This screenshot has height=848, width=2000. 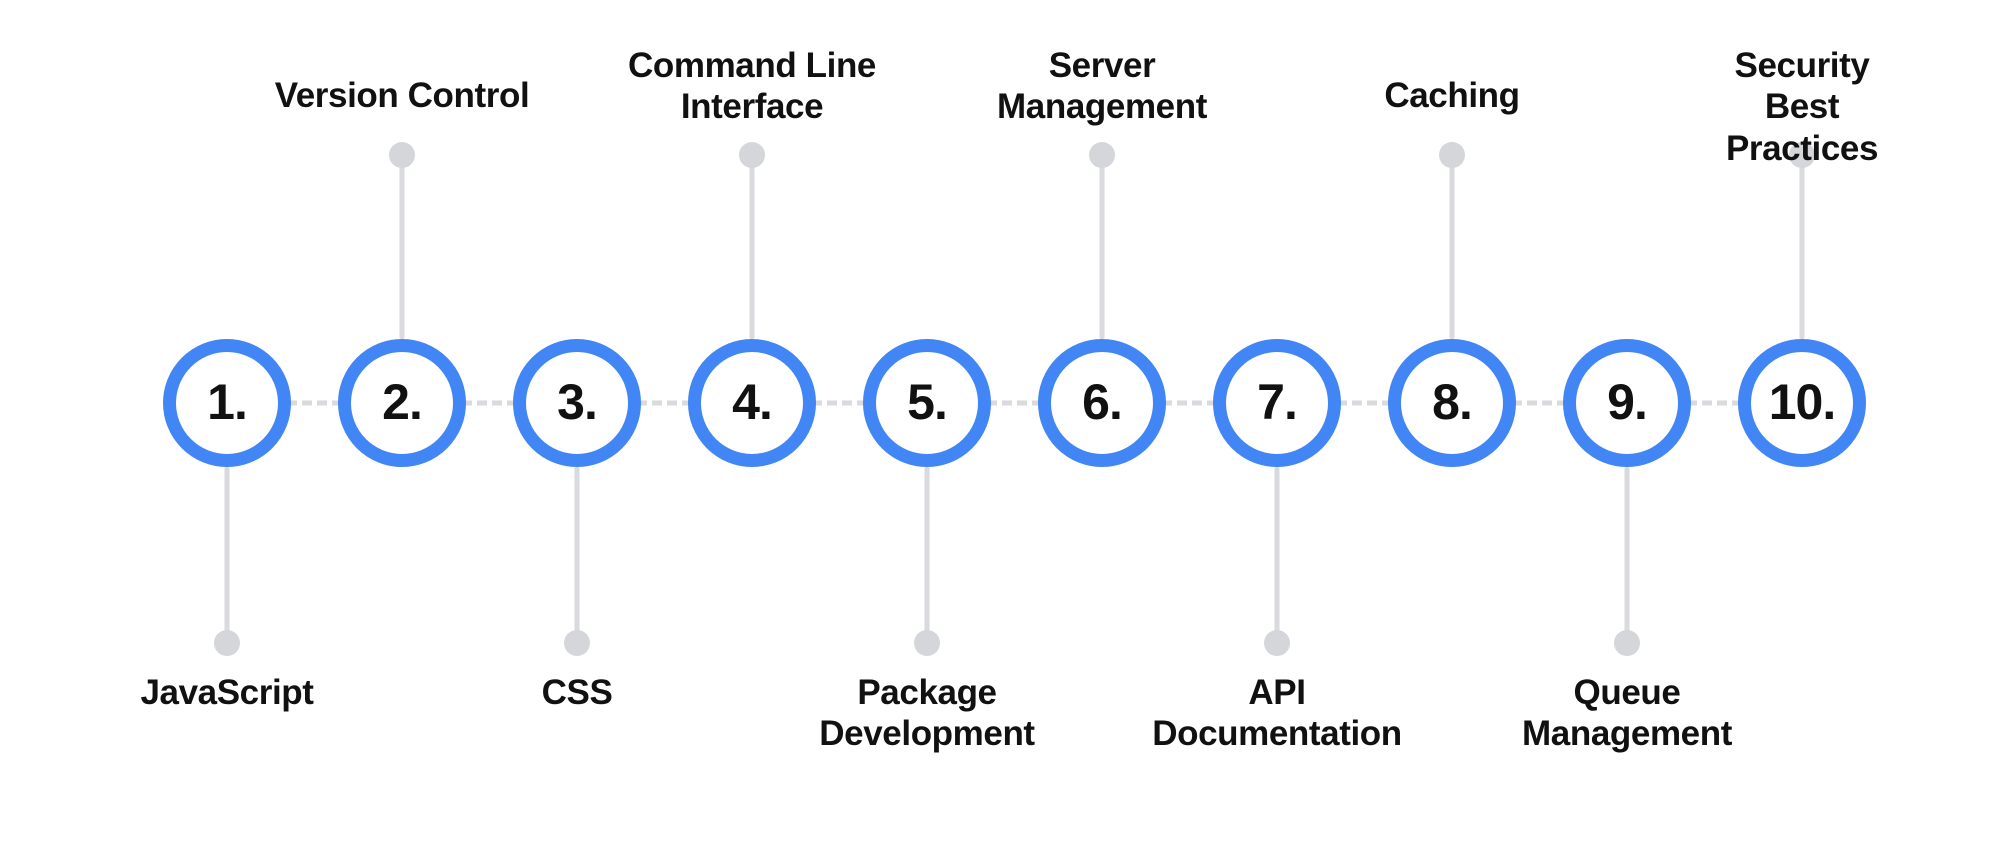 What do you see at coordinates (927, 713) in the screenshot?
I see `step-label-5: Package Development` at bounding box center [927, 713].